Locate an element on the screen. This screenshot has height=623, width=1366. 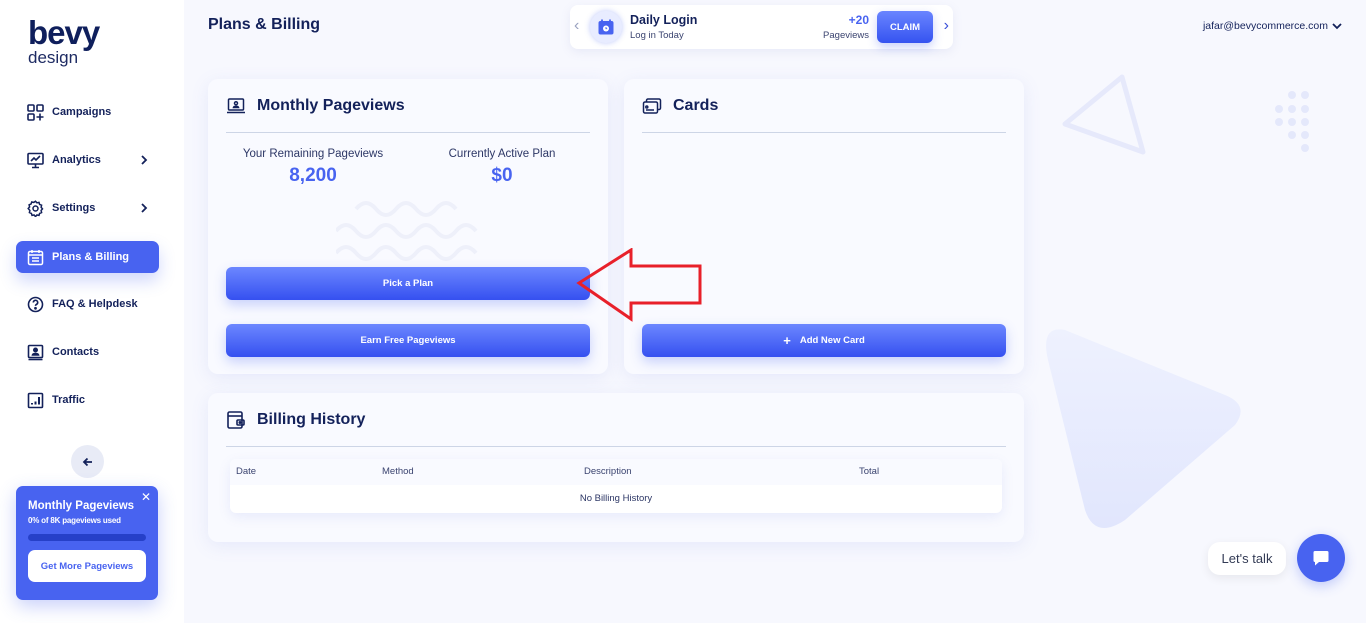
table-header: Date Method Description Total is located at coordinates (616, 472).